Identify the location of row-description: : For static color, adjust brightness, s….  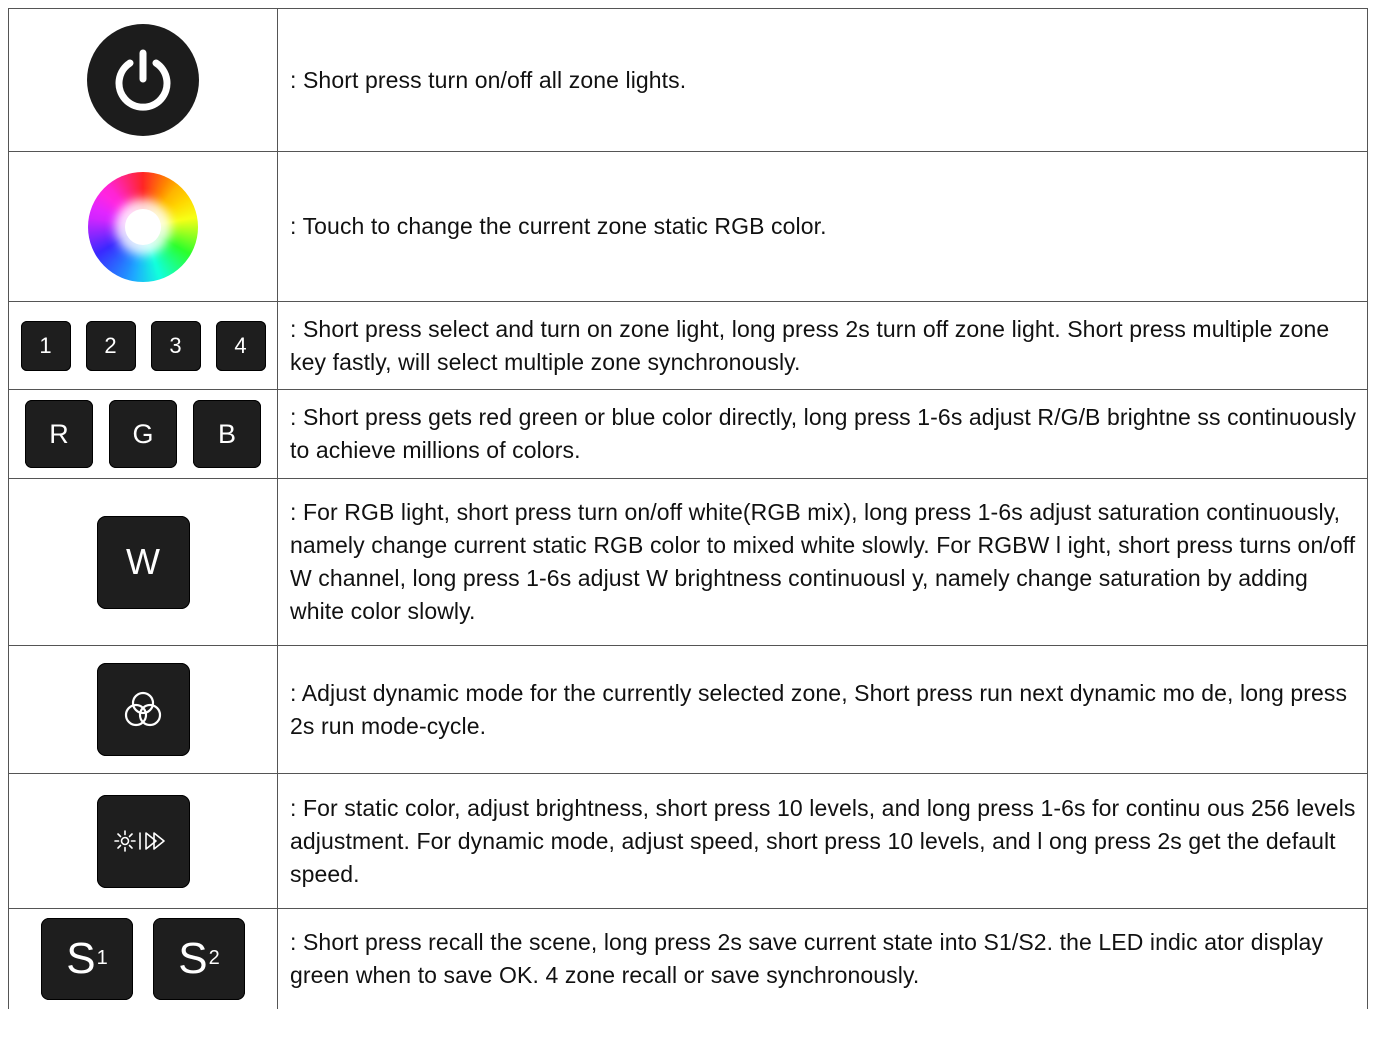
(822, 841).